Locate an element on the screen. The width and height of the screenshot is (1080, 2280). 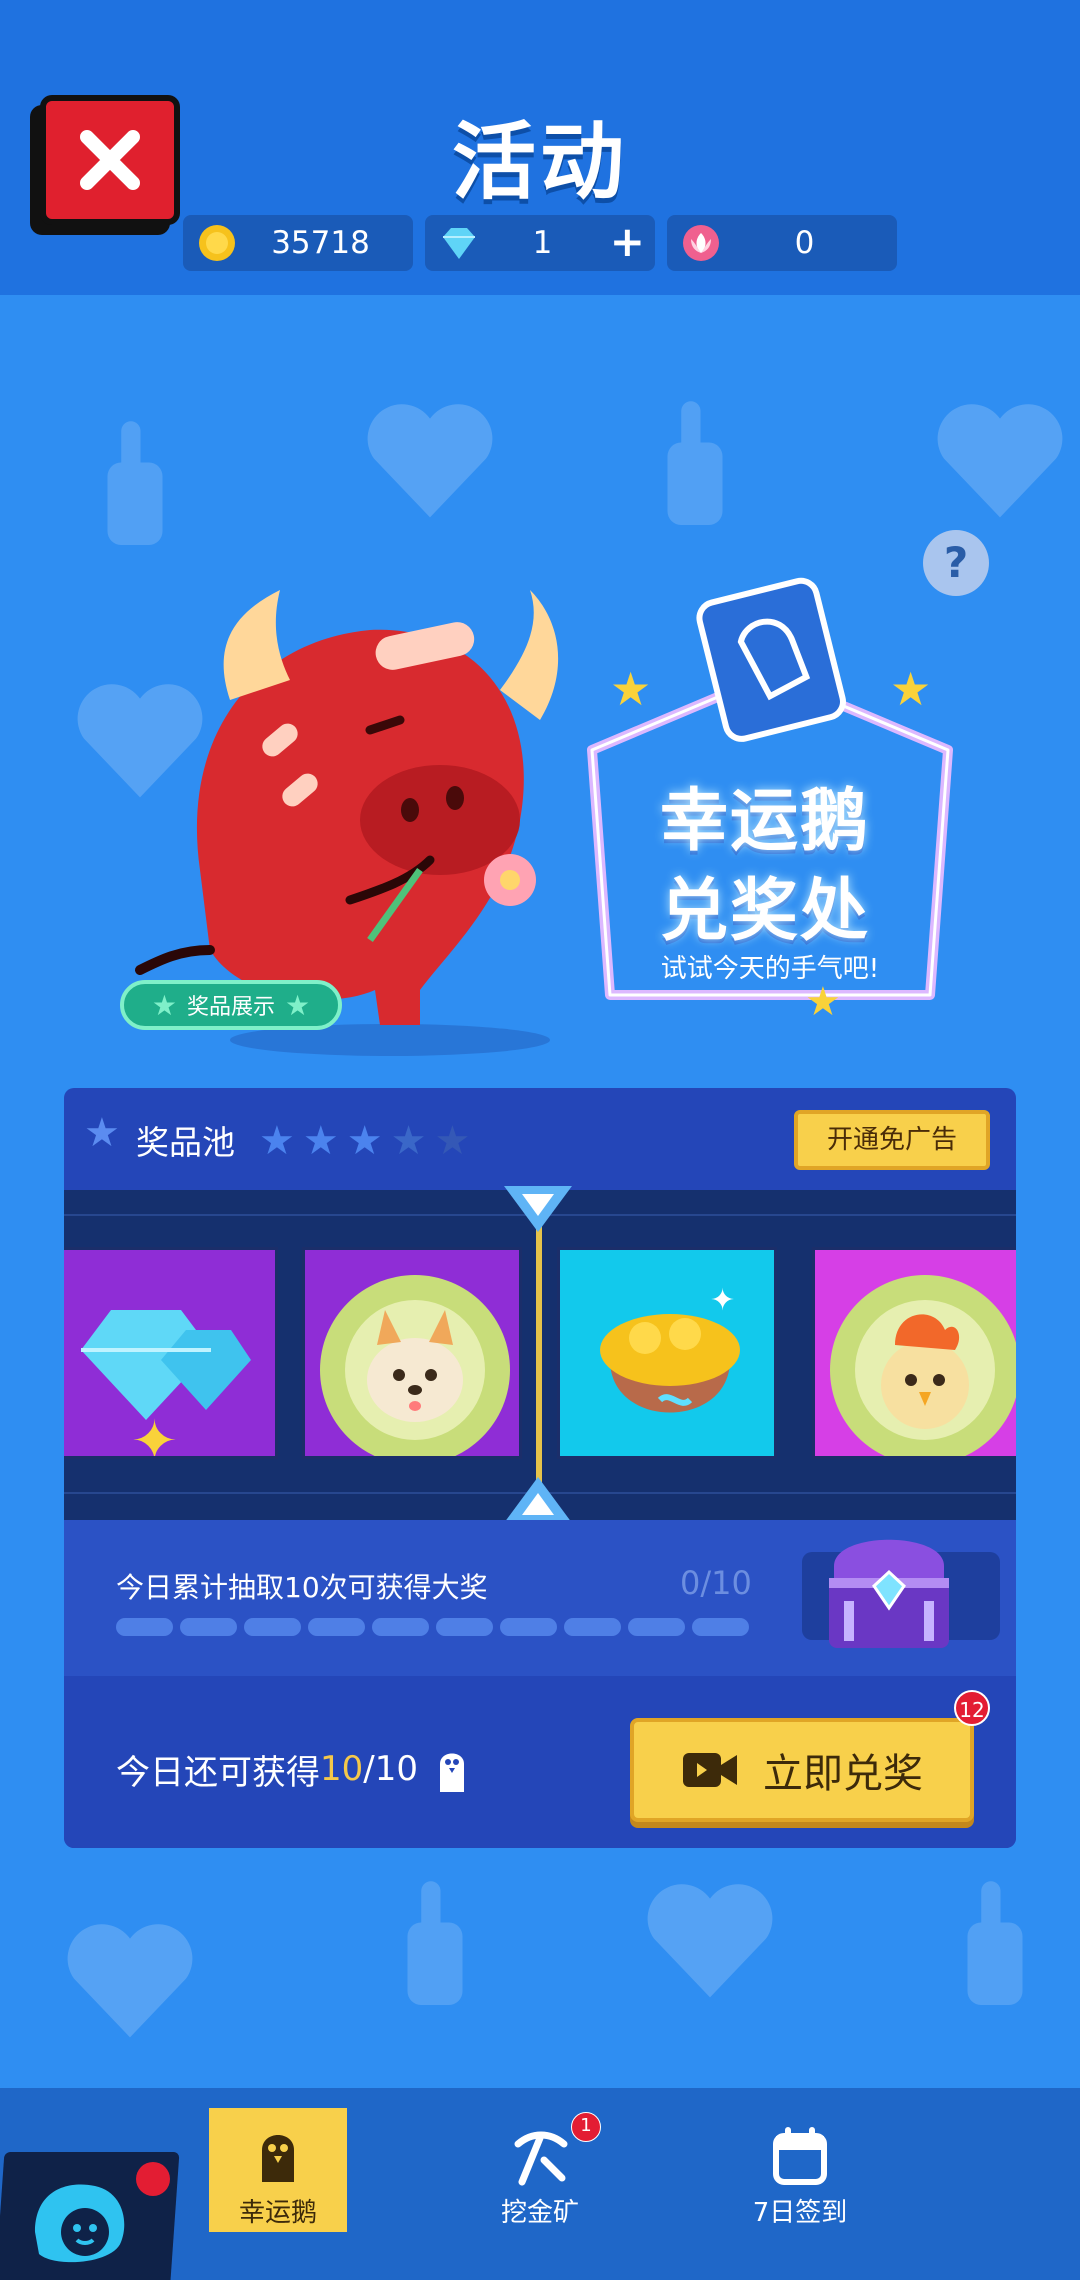
nav-tab-7day-checkin: 7日签到 is located at coordinates (800, 2170).